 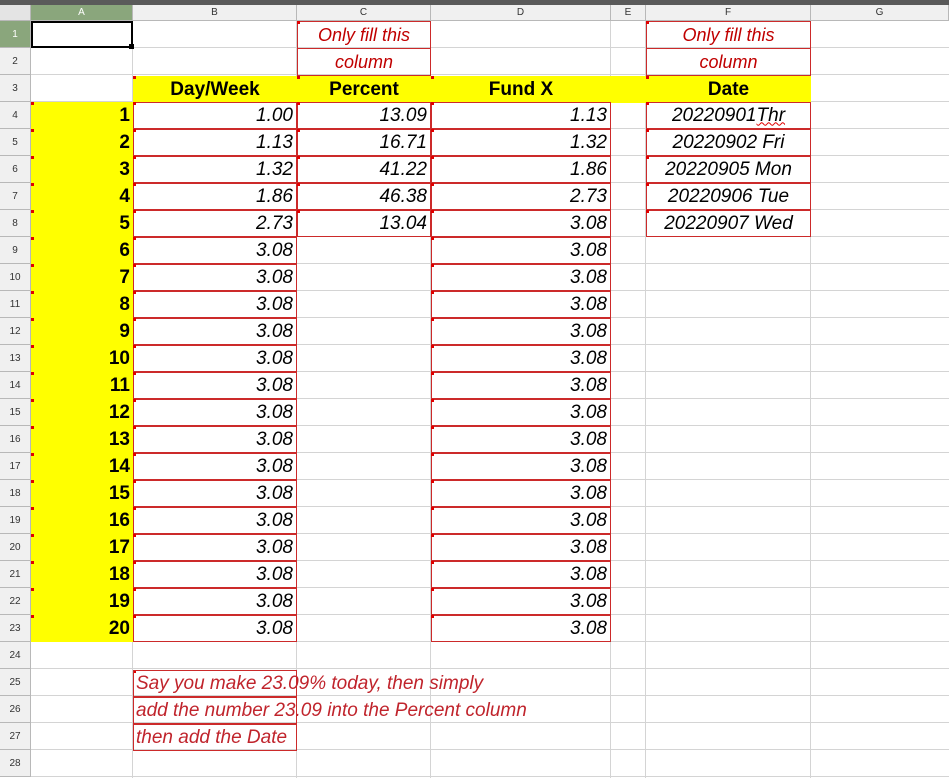 I want to click on day-number-cell: 17, so click(x=82, y=547).